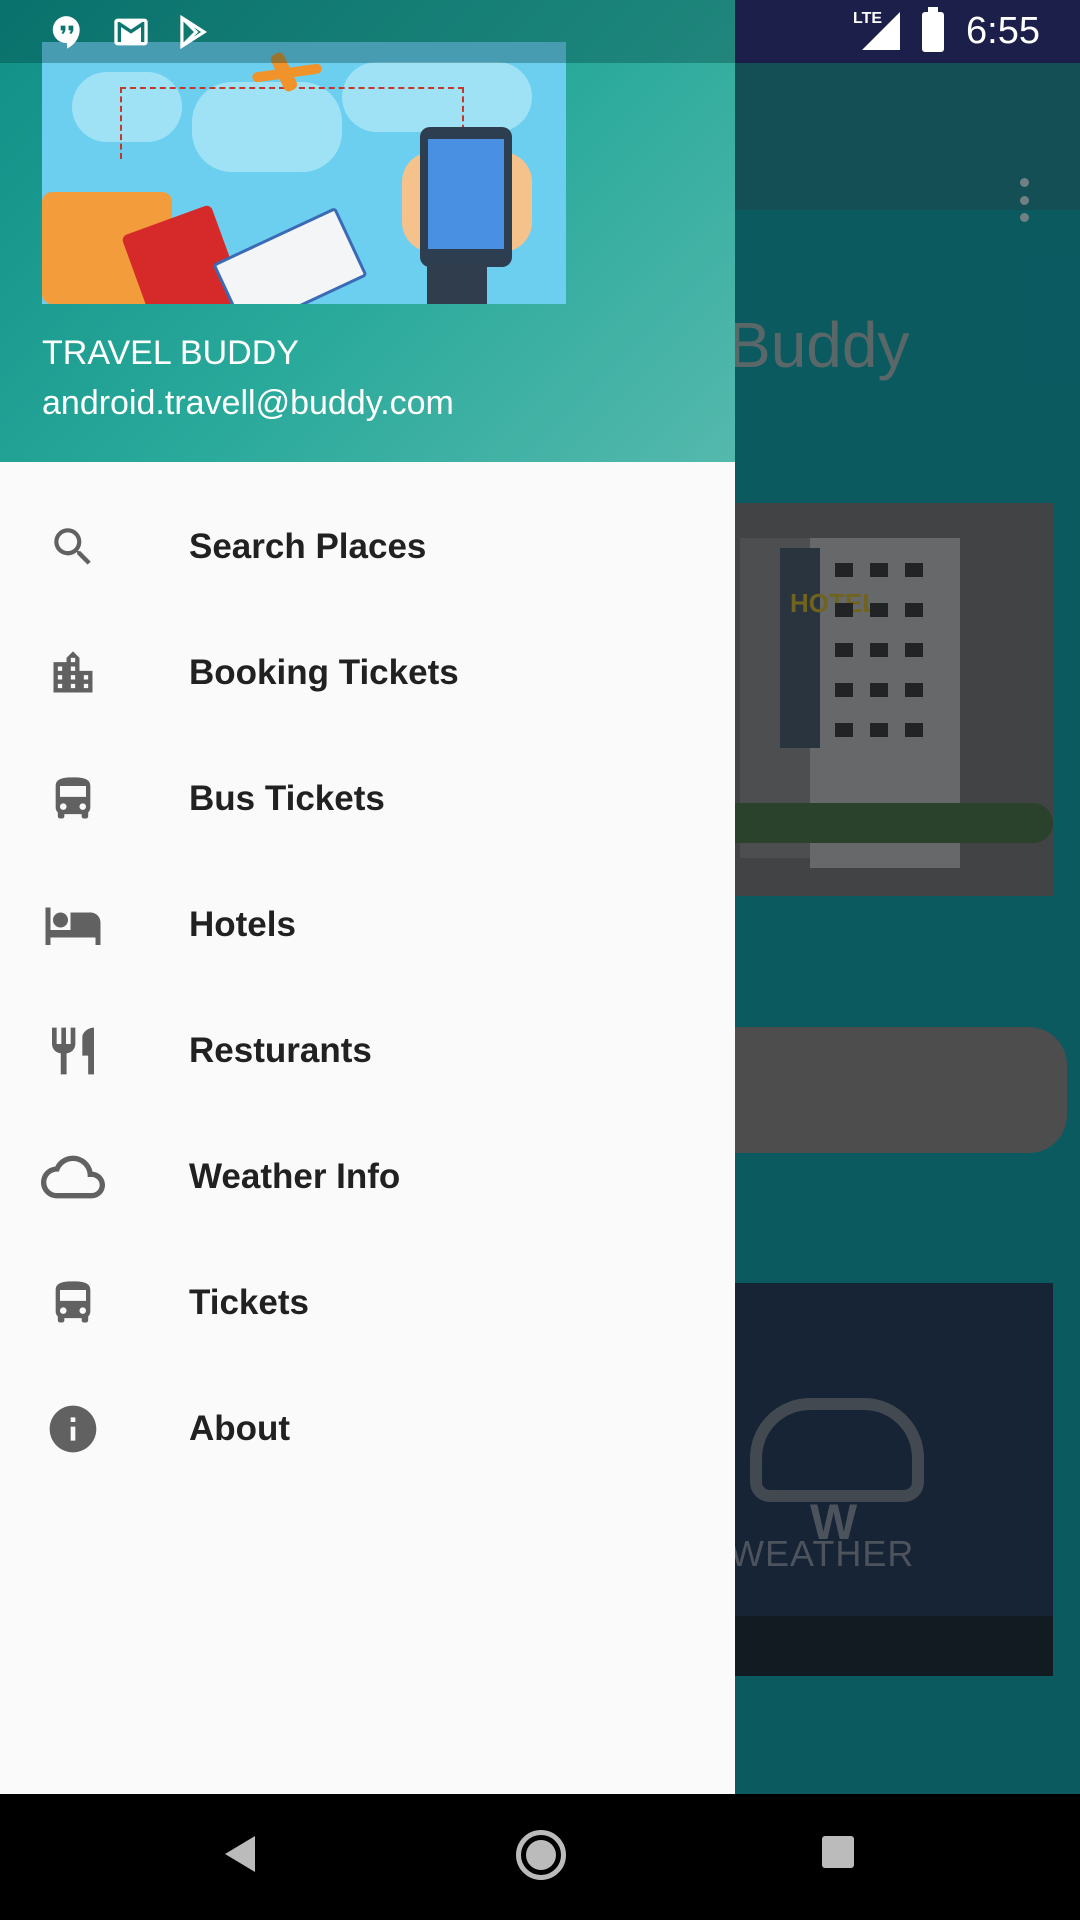 The width and height of the screenshot is (1080, 1920). What do you see at coordinates (324, 672) in the screenshot?
I see `menu-item-label: Booking Tickets` at bounding box center [324, 672].